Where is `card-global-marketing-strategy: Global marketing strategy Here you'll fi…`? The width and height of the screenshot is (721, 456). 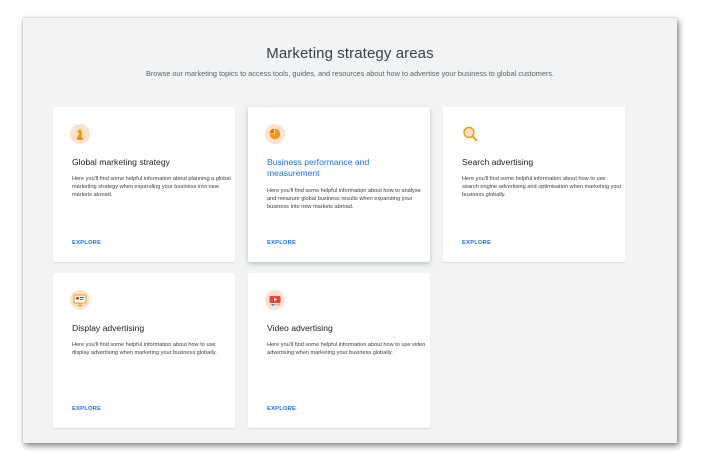 card-global-marketing-strategy: Global marketing strategy Here you'll fi… is located at coordinates (144, 184).